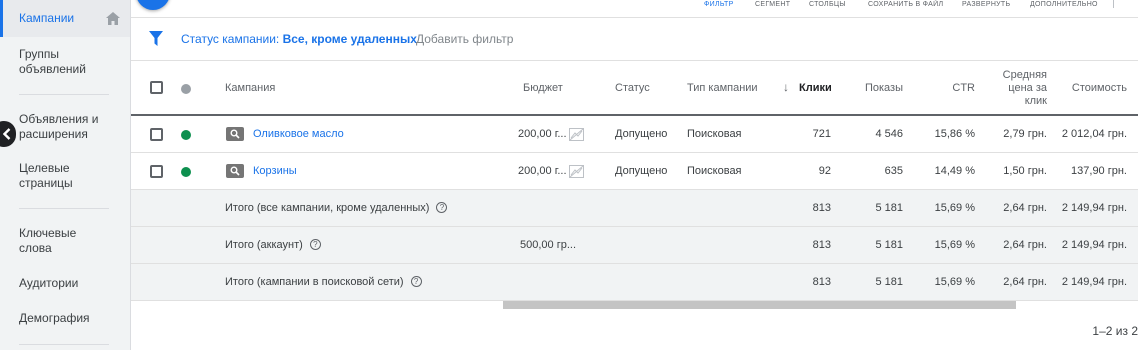 Image resolution: width=1138 pixels, height=350 pixels. I want to click on toolbar-download-button: СОХРАНИТЬ В ФАЙЛ, so click(905, 4).